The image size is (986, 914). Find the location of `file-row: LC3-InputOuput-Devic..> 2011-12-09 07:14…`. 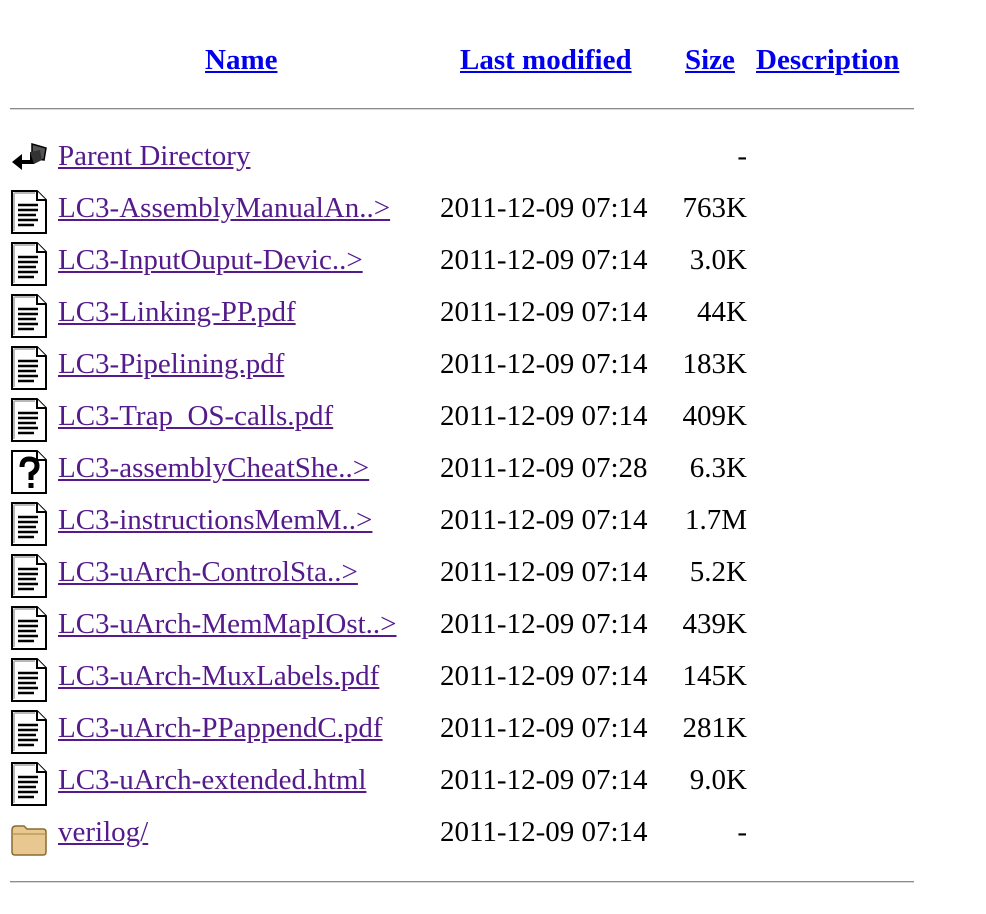

file-row: LC3-InputOuput-Devic..> 2011-12-09 07:14… is located at coordinates (493, 264).